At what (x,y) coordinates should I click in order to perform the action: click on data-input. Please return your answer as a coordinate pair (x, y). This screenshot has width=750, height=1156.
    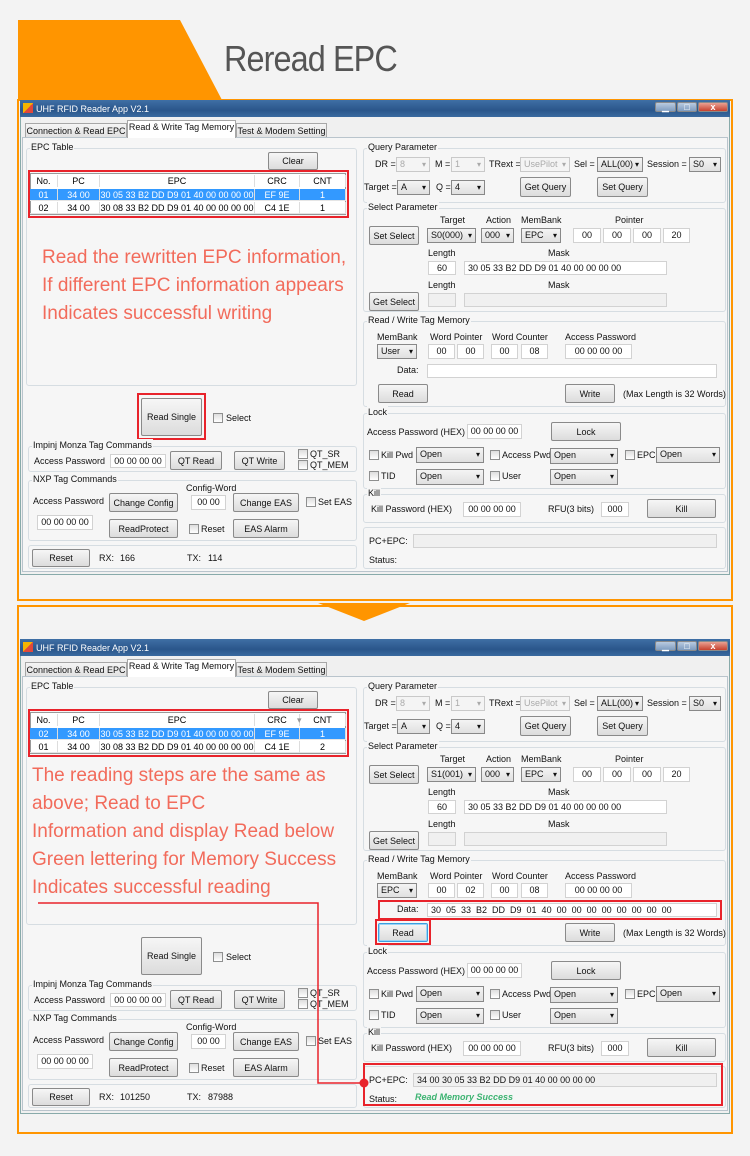
    Looking at the image, I should click on (572, 371).